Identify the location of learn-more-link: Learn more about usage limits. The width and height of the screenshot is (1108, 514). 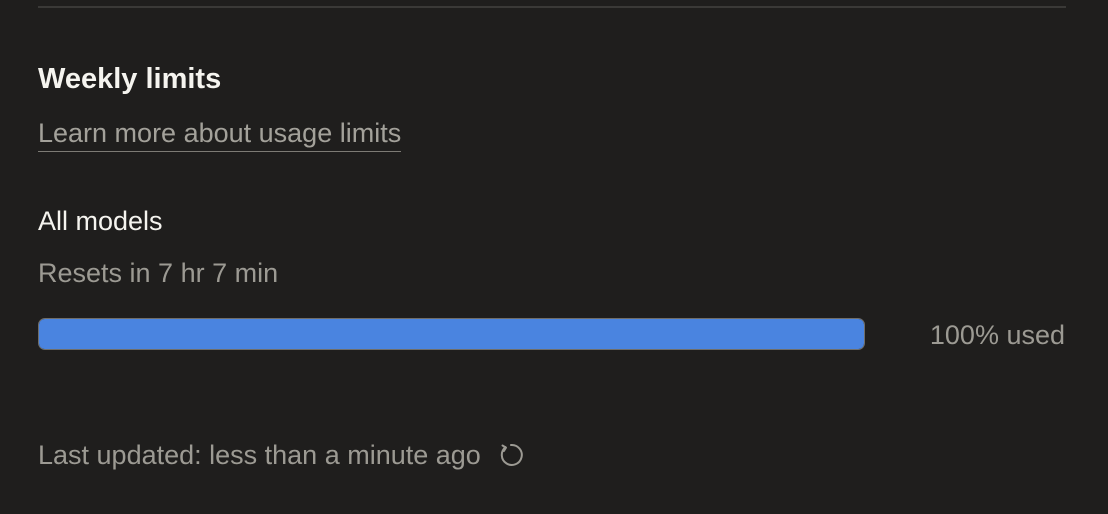
(220, 133).